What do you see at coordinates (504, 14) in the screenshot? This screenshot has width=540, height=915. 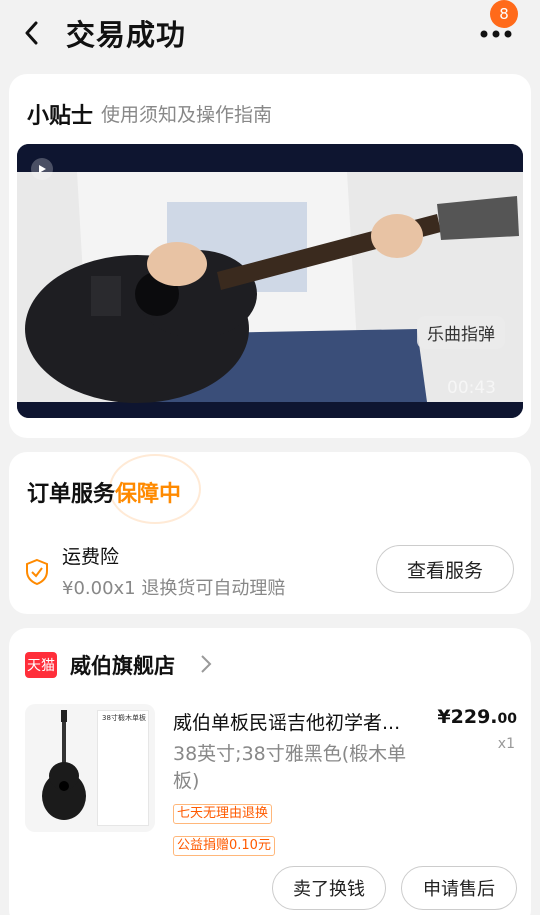 I see `message-count-badge: 8` at bounding box center [504, 14].